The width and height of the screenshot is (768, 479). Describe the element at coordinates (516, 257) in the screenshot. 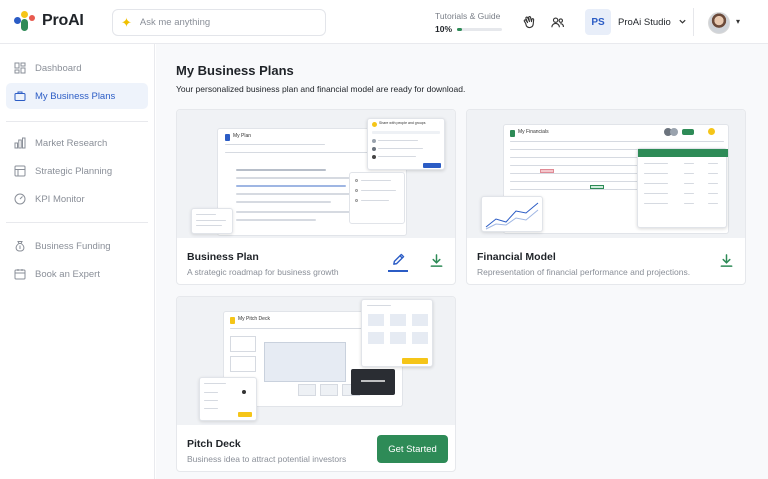

I see `card-title: Financial Model` at that location.